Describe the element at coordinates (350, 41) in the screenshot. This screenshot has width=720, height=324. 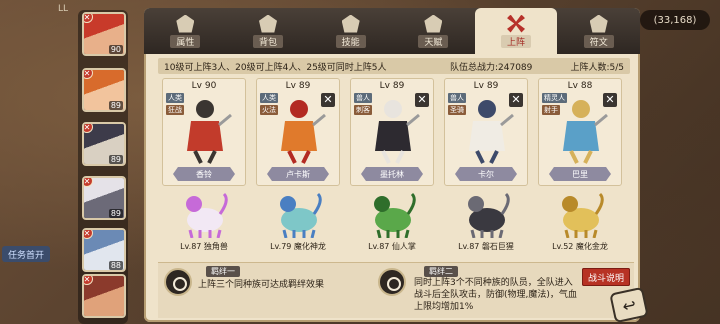
I see `tab-label: 技能` at that location.